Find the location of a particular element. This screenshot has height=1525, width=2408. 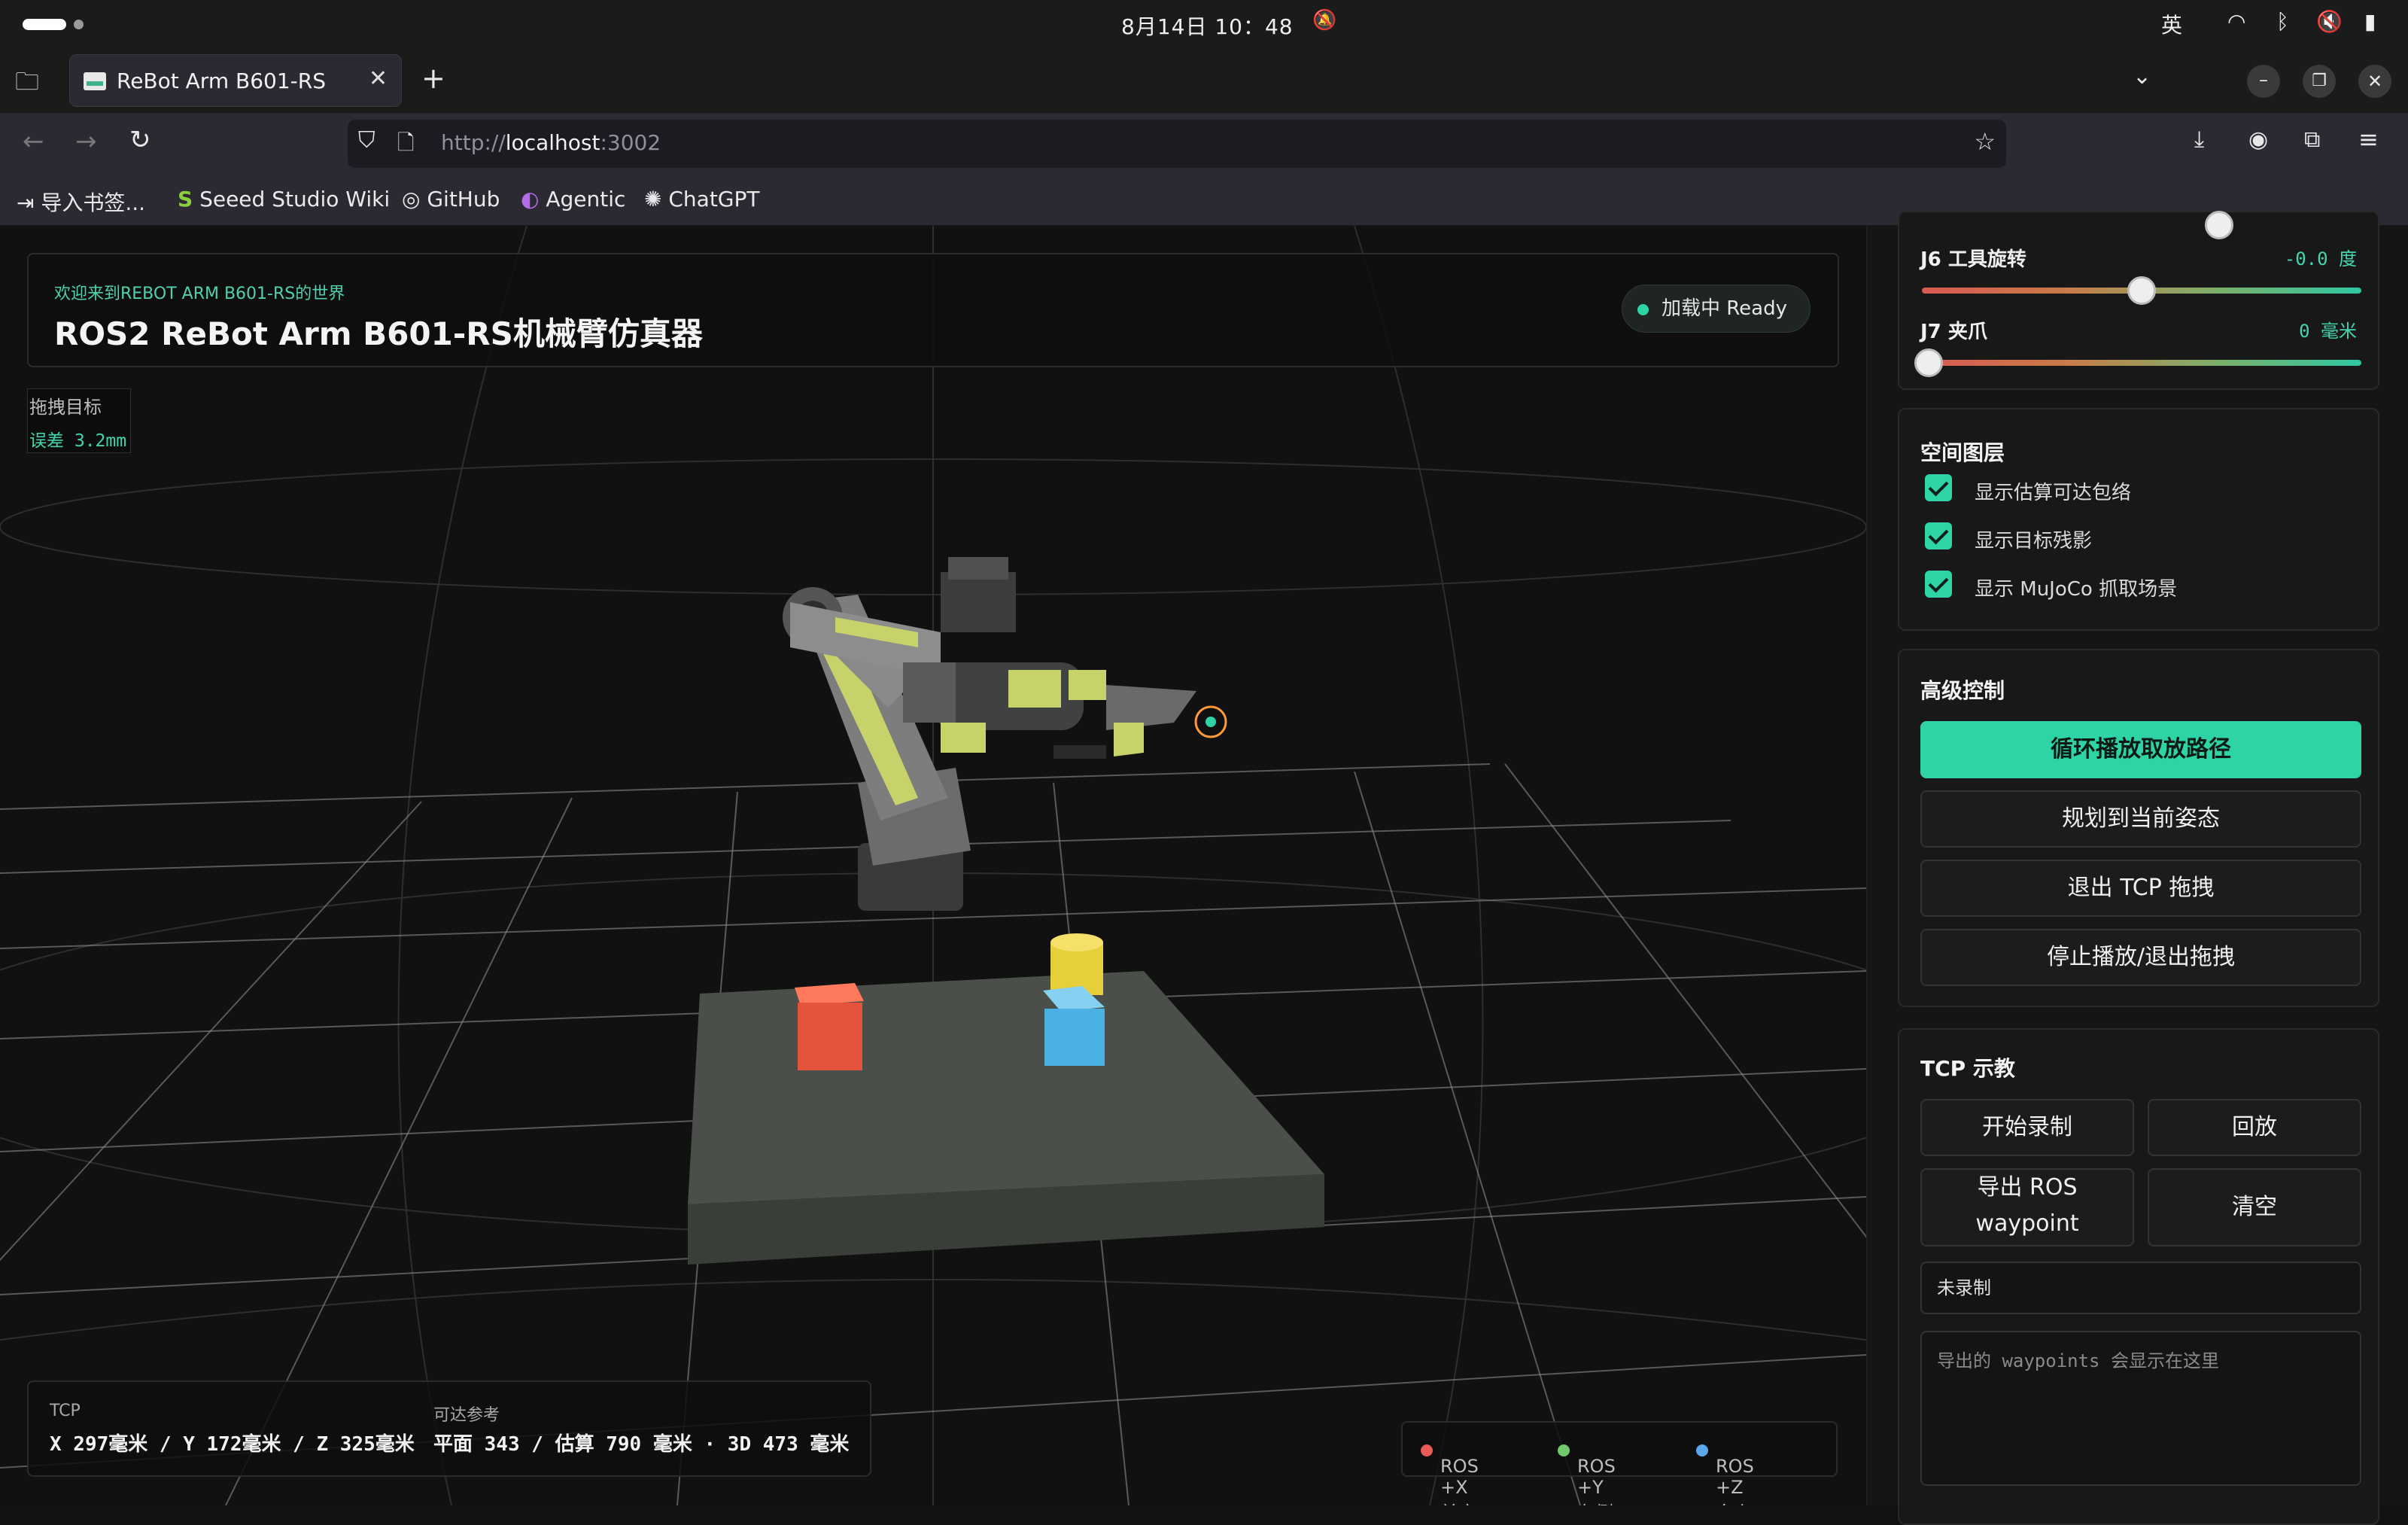

tcp-value: X 297毫米 / Y 172毫米 / Z 325毫米 is located at coordinates (232, 1445).